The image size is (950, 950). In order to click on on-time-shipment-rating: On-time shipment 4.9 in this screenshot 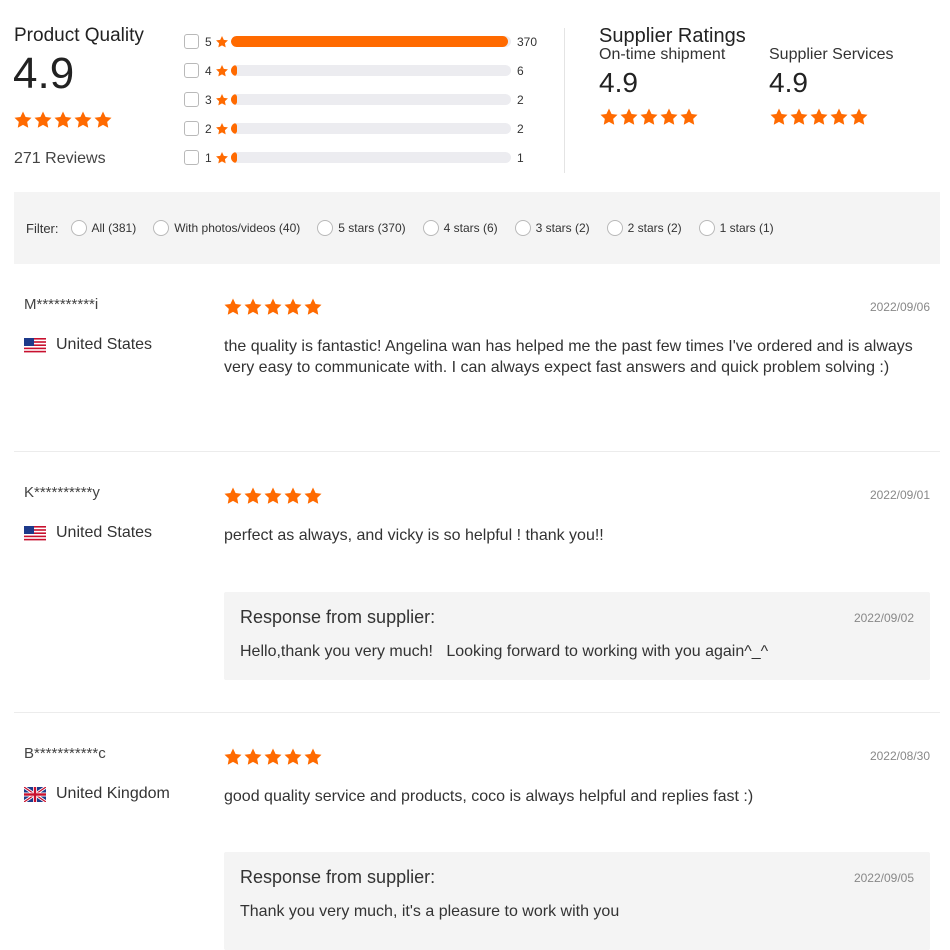, I will do `click(662, 86)`.